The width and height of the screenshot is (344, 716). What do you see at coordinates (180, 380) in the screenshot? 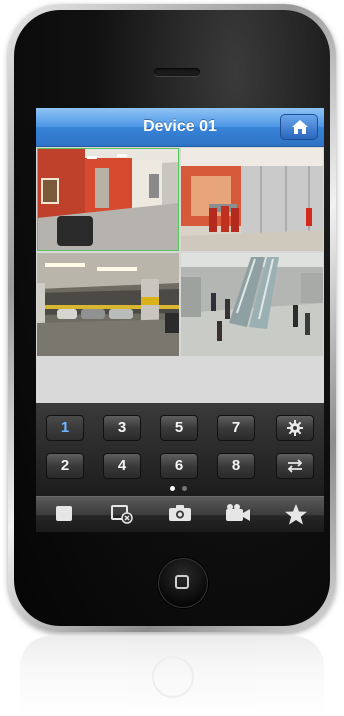
I see `empty-panel` at bounding box center [180, 380].